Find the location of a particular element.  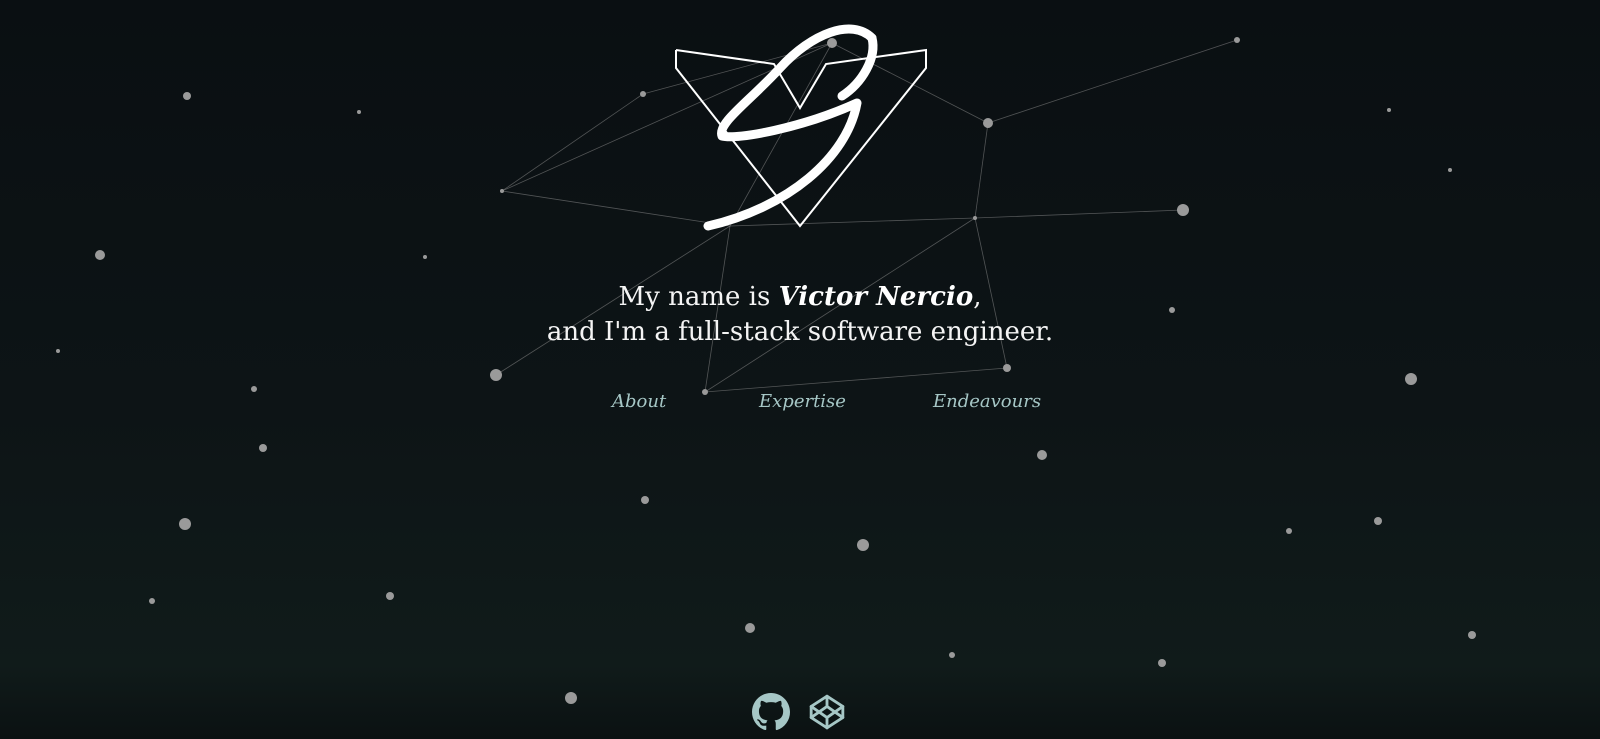

intro-line-1: My name is Victor Nercio, is located at coordinates (800, 297).